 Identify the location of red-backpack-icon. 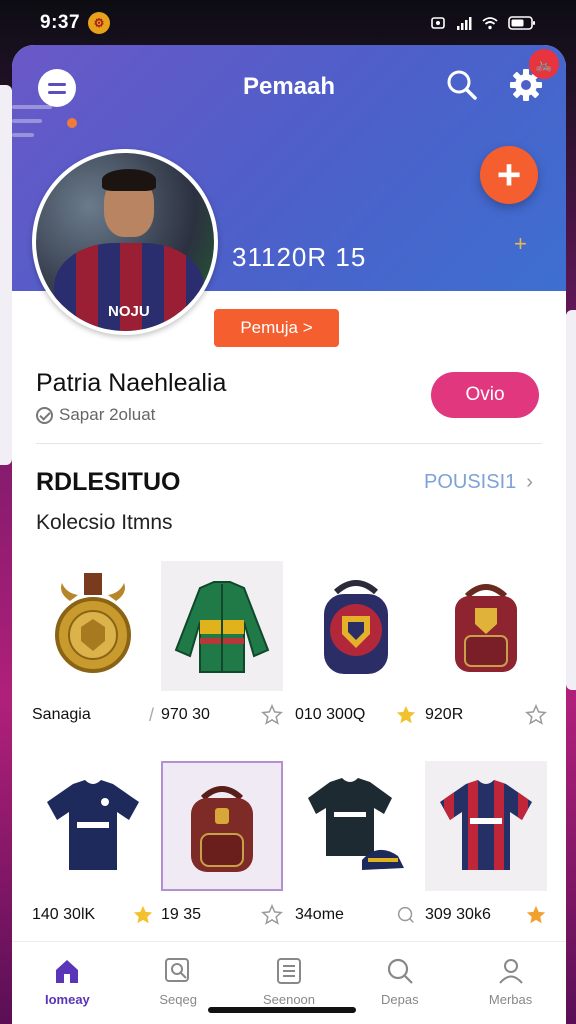
(486, 628).